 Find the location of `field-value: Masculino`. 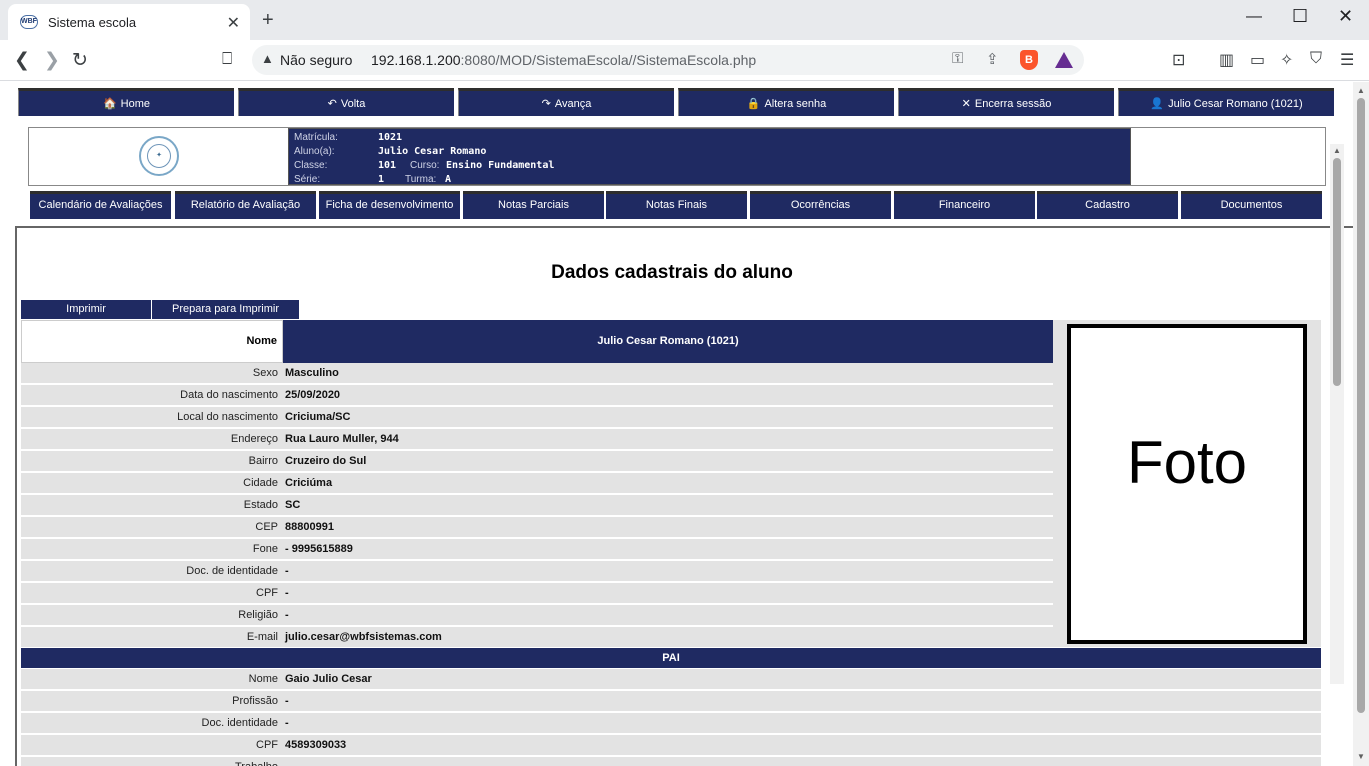

field-value: Masculino is located at coordinates (312, 373).